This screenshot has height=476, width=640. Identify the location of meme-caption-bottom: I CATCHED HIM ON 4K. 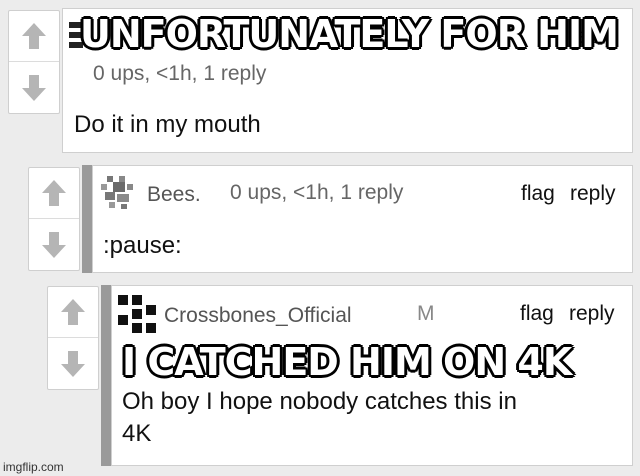
(347, 362).